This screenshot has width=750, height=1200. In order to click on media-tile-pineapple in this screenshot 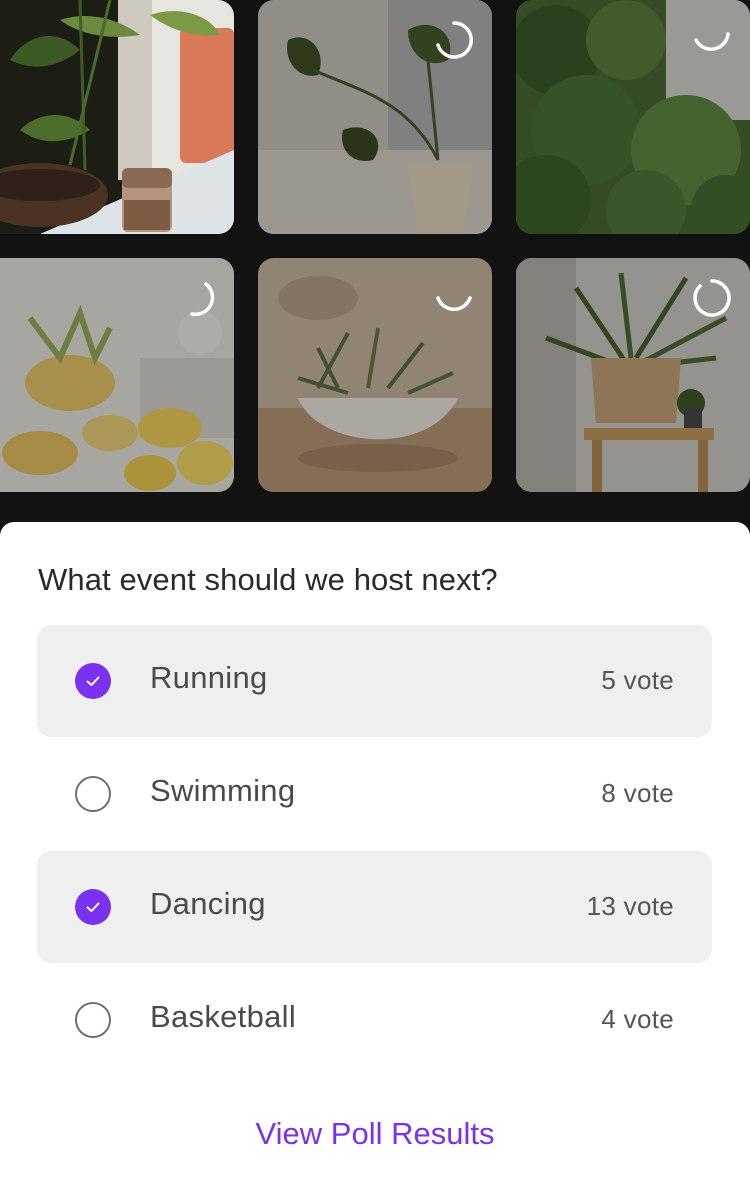, I will do `click(117, 375)`.